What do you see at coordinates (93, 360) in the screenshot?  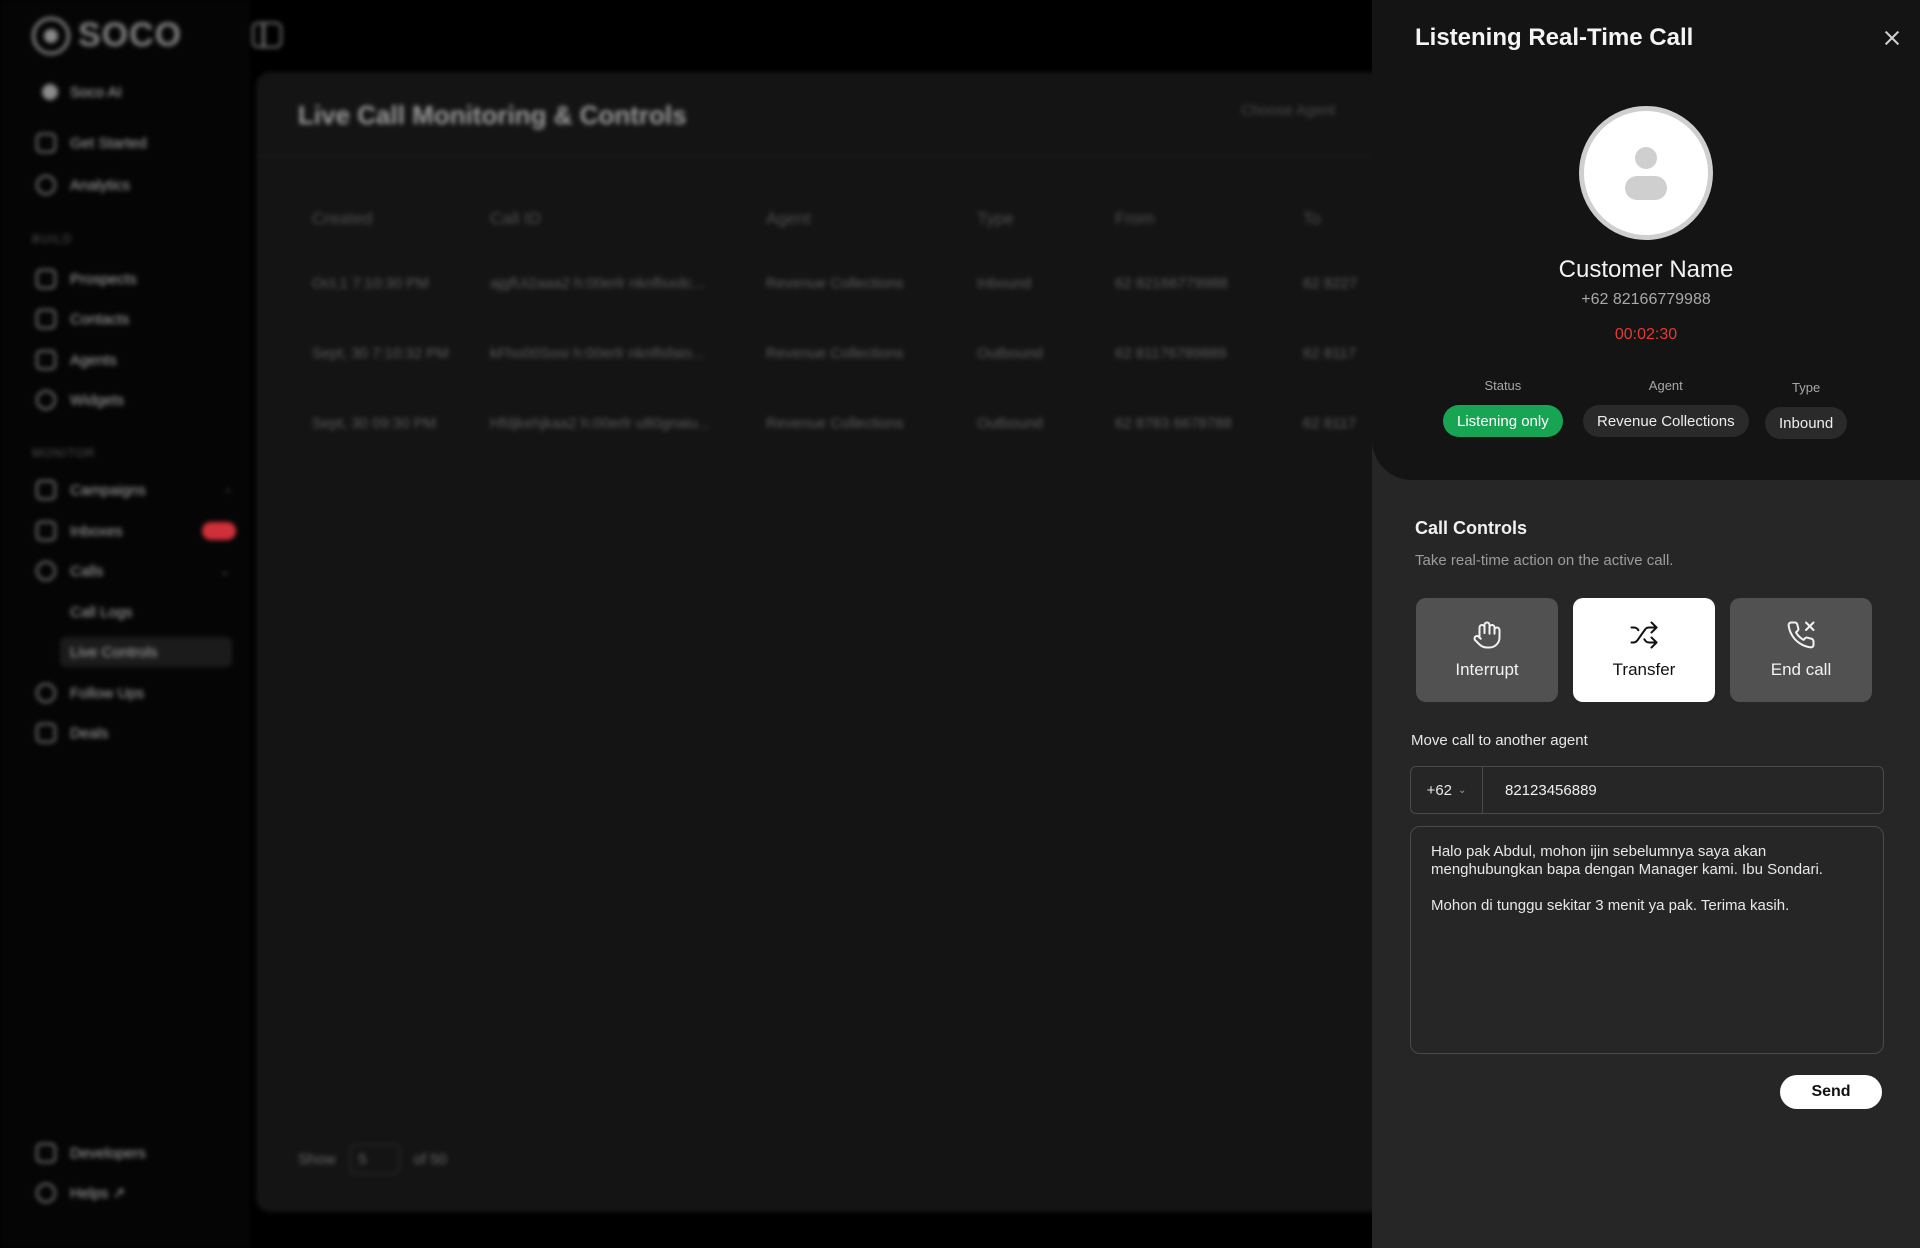 I see `sidebar-item-label: Agents` at bounding box center [93, 360].